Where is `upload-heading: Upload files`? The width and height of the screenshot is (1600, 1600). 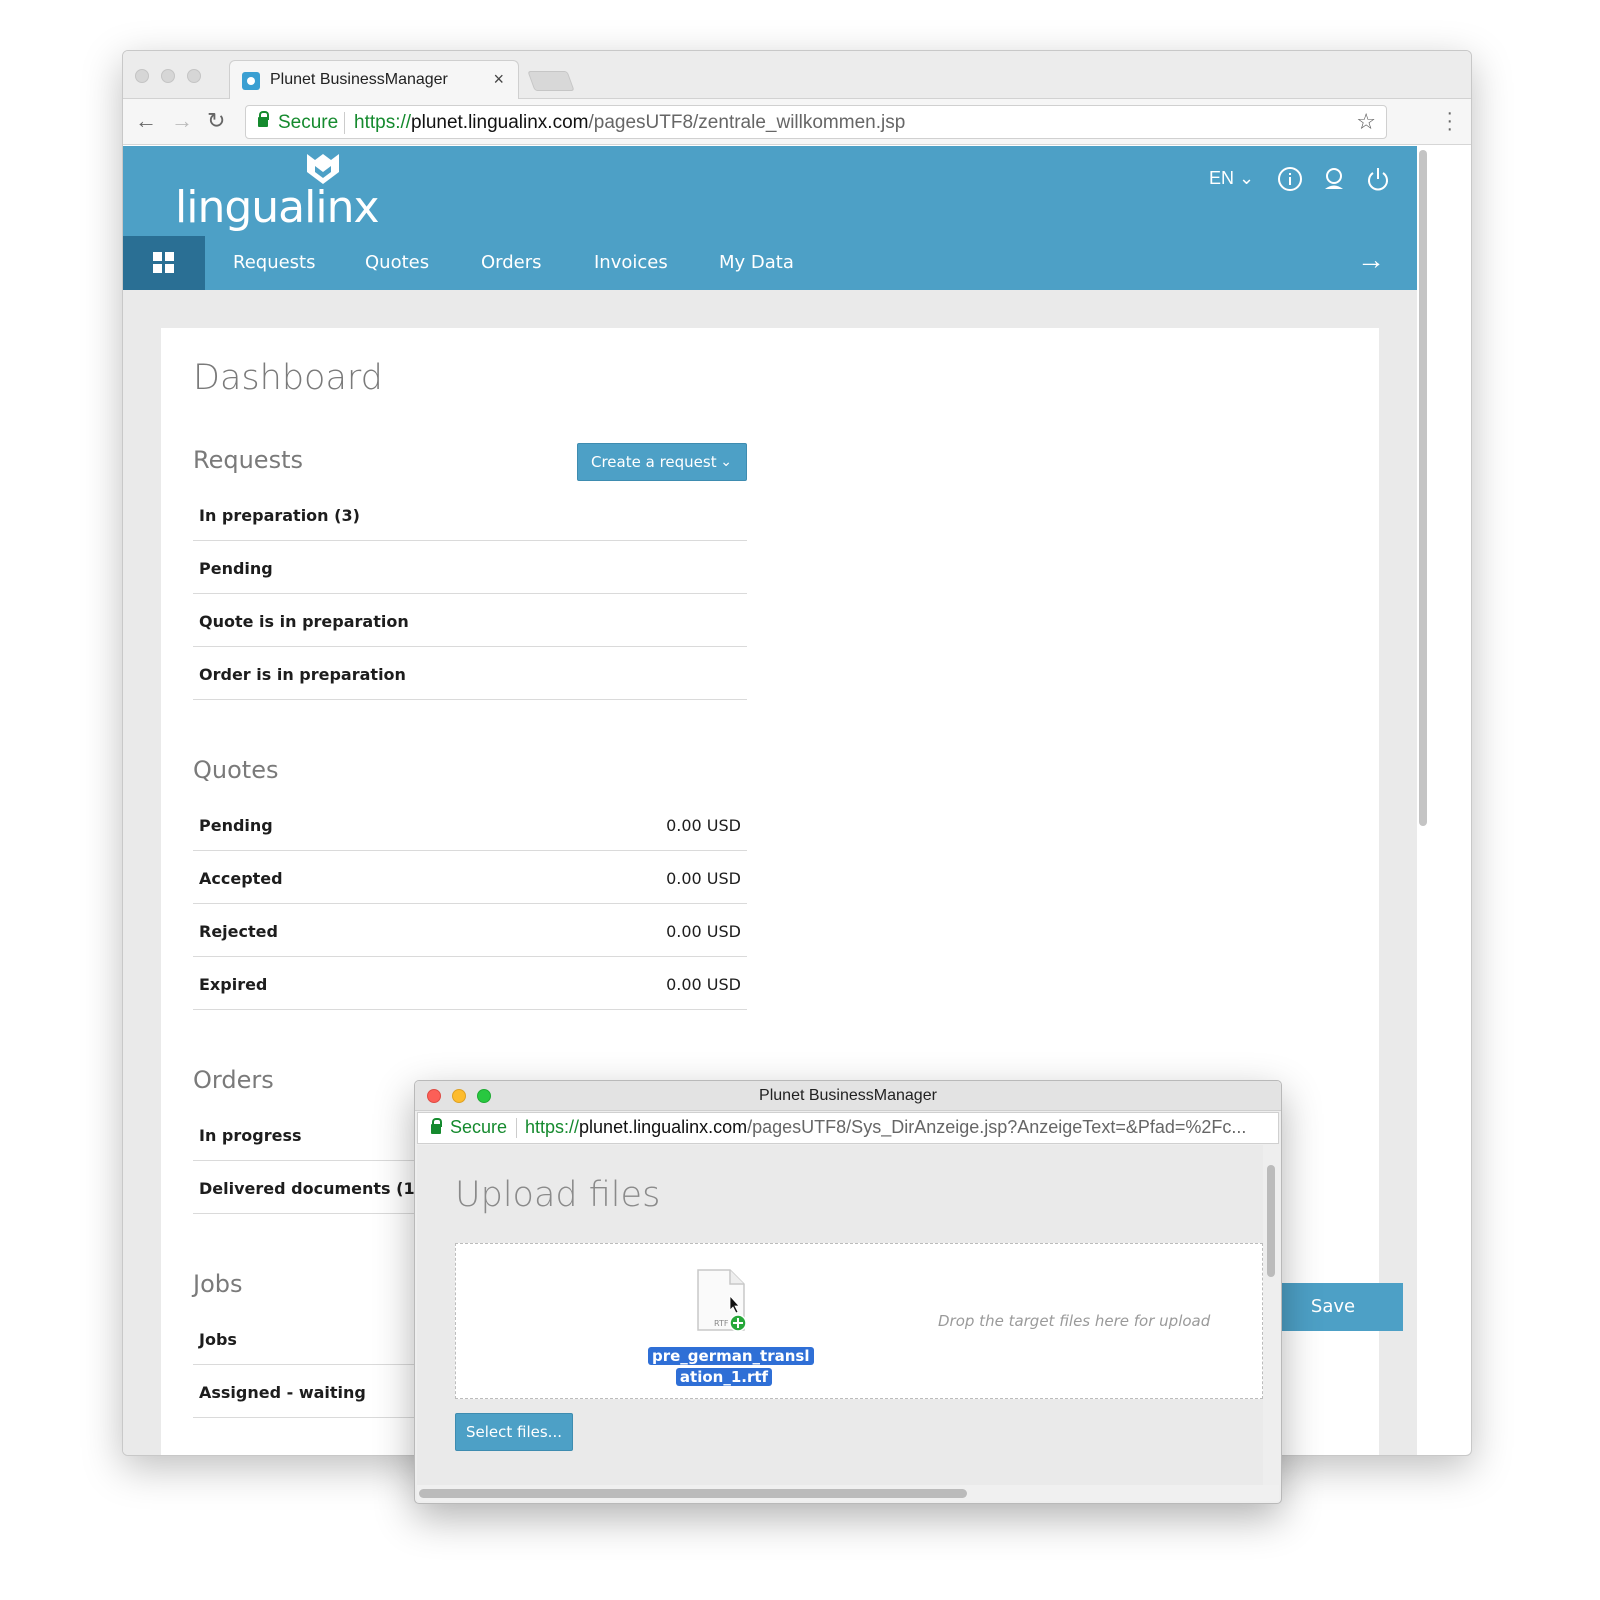
upload-heading: Upload files is located at coordinates (558, 1195).